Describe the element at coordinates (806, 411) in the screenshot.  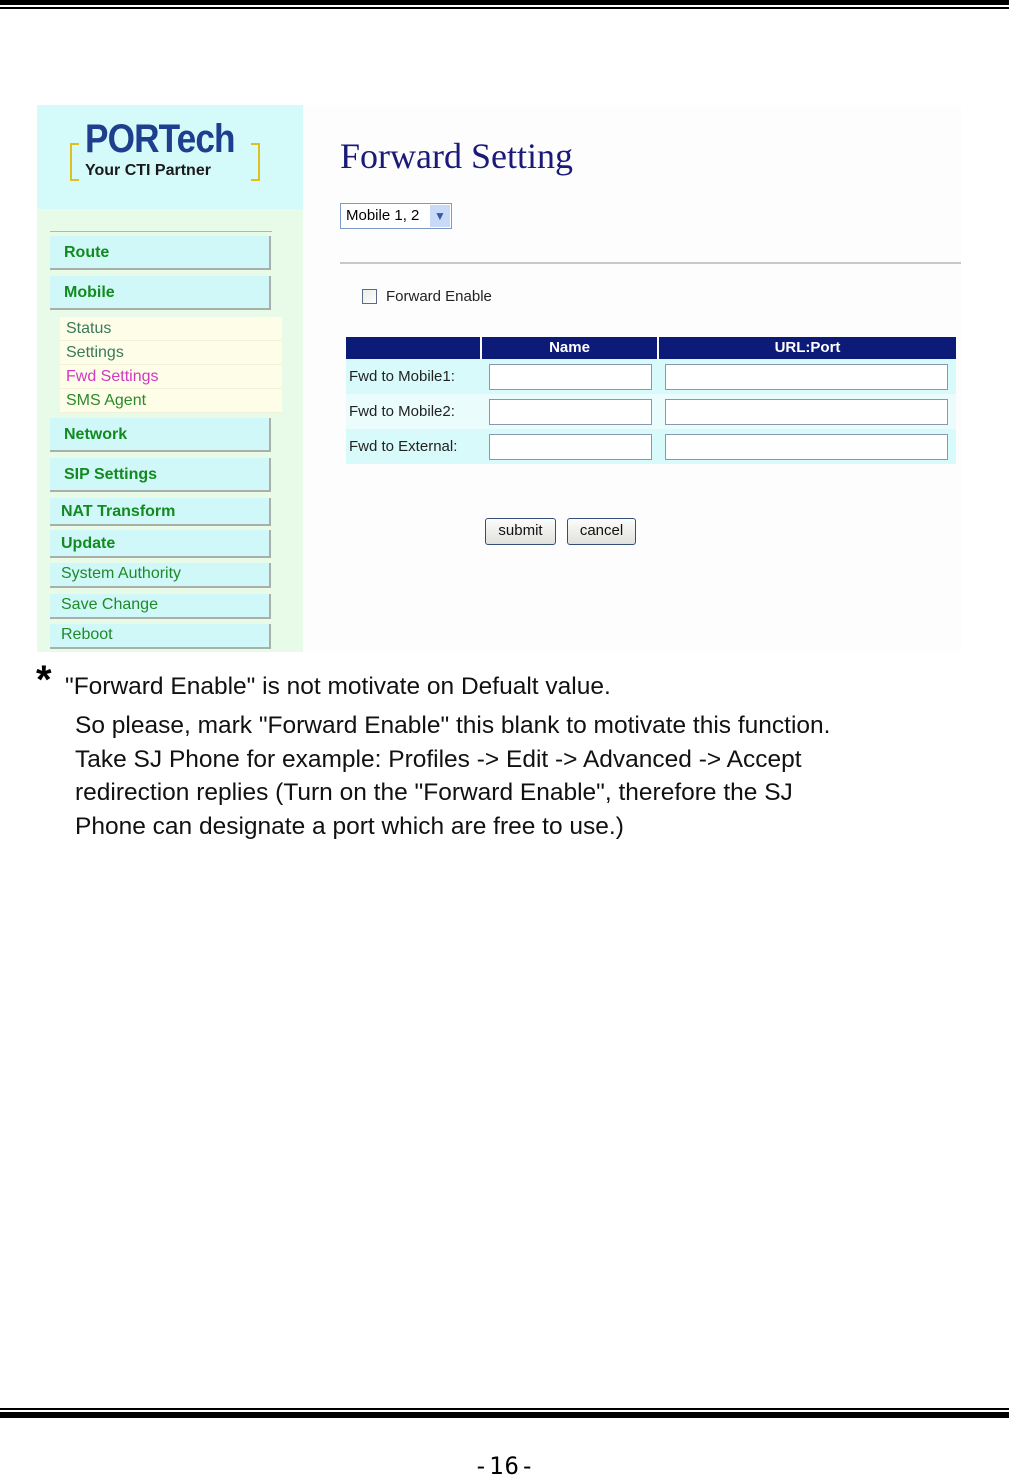
I see `mobile2-url-port-input` at that location.